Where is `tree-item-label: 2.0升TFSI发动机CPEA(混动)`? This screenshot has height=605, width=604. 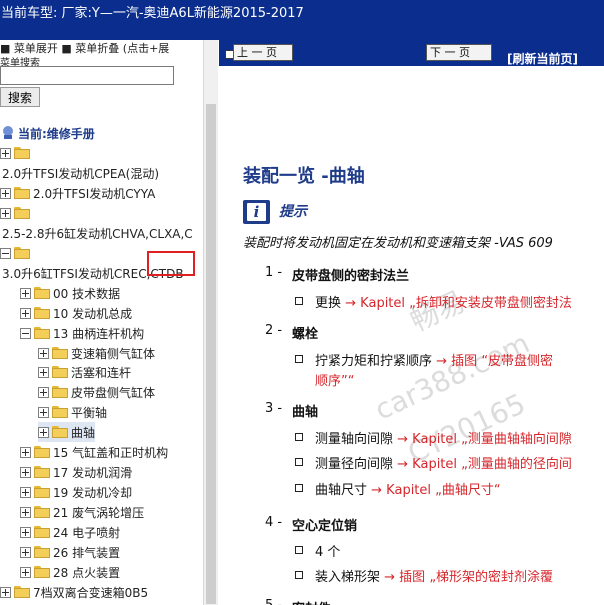
tree-item-label: 2.0升TFSI发动机CPEA(混动) is located at coordinates (81, 173).